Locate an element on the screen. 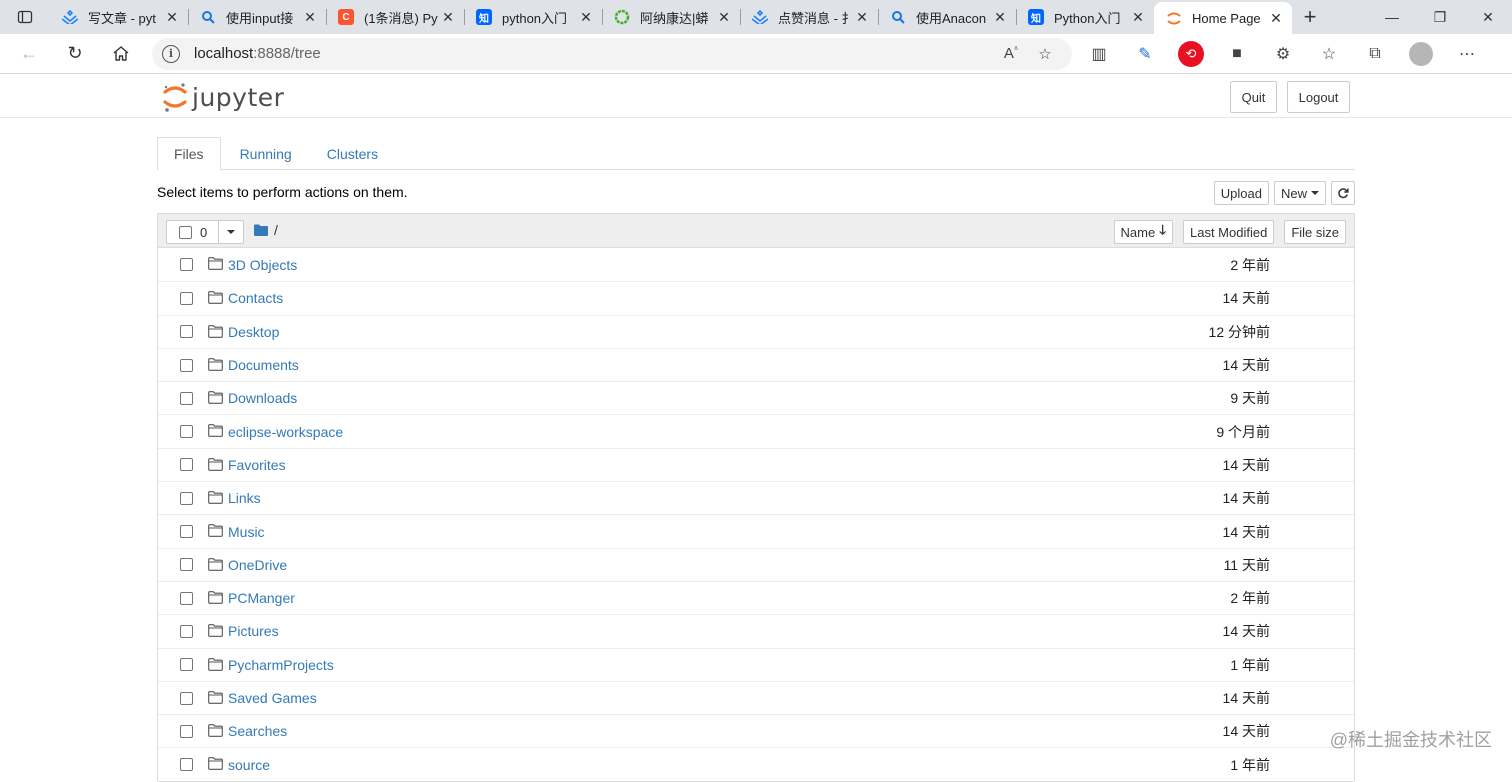  back-button: ← is located at coordinates (29, 54).